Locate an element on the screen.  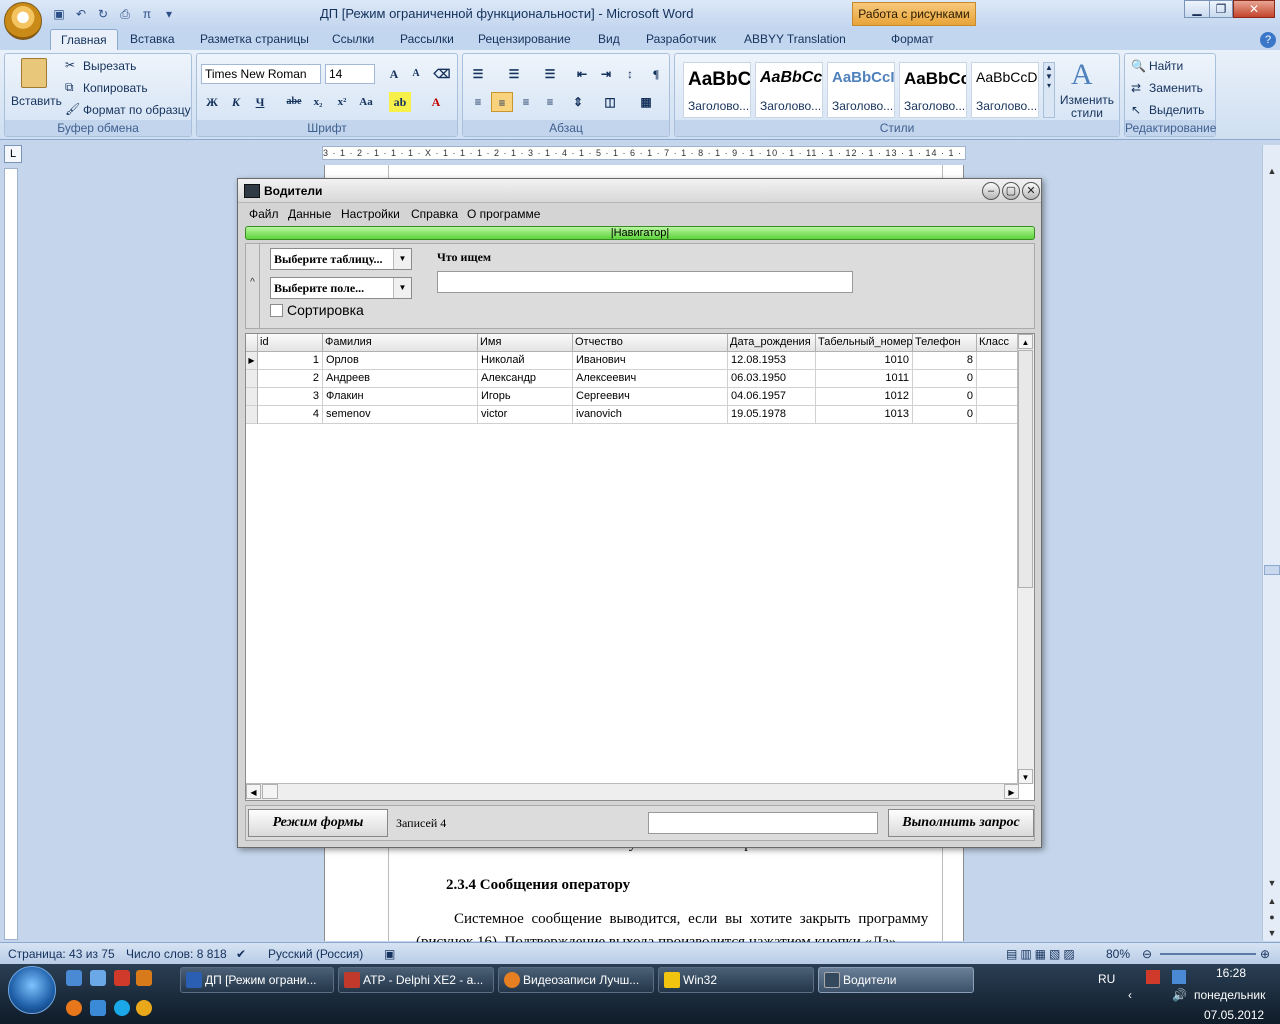
tab-review: Рецензирование is located at coordinates (524, 39).